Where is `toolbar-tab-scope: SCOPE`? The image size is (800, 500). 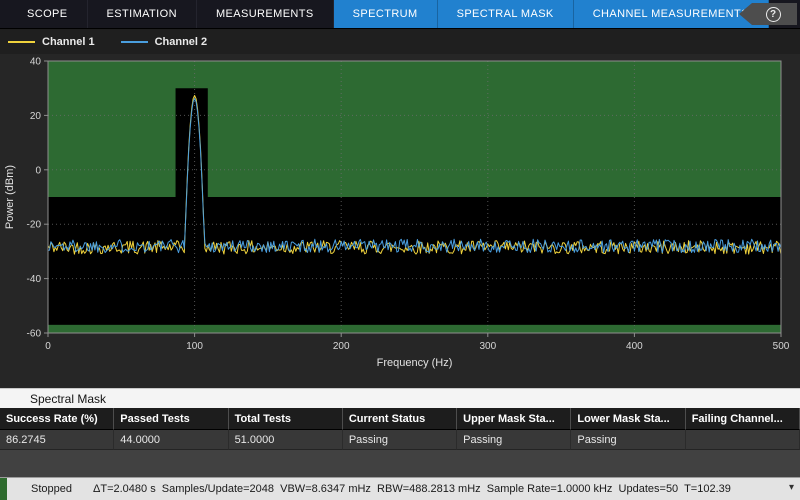 toolbar-tab-scope: SCOPE is located at coordinates (48, 14).